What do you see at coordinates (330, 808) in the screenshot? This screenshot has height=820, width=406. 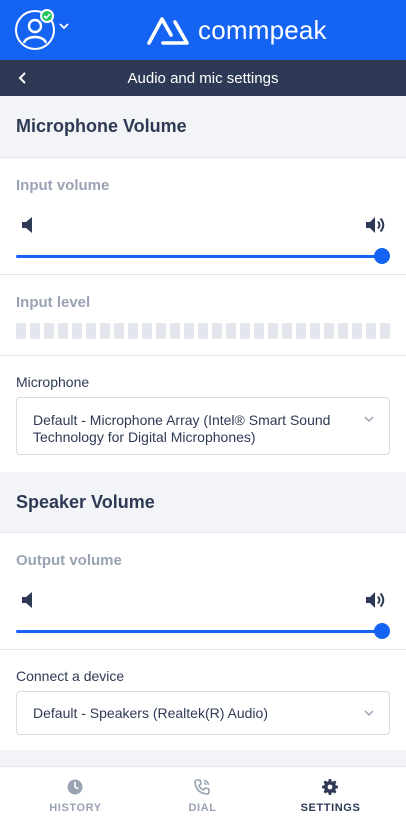 I see `nav-settings-label: SETTINGS` at bounding box center [330, 808].